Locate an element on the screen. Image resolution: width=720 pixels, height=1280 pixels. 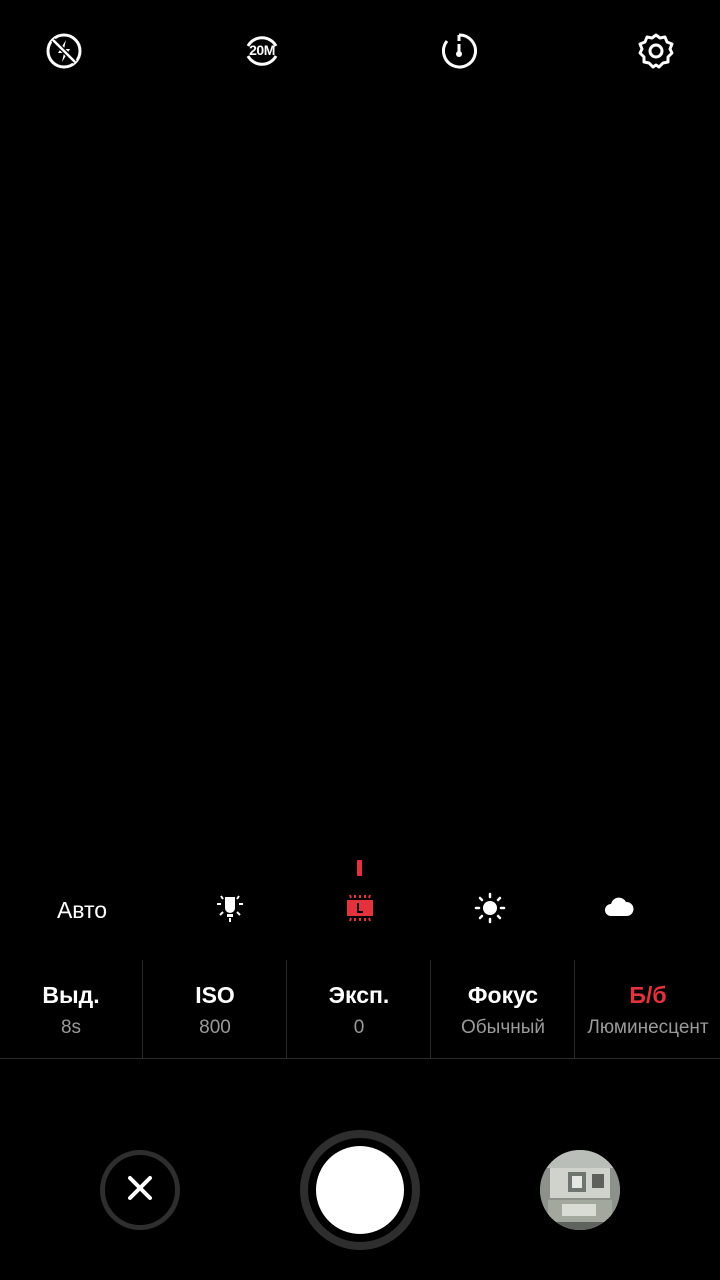
flash-off-icon is located at coordinates (64, 51).